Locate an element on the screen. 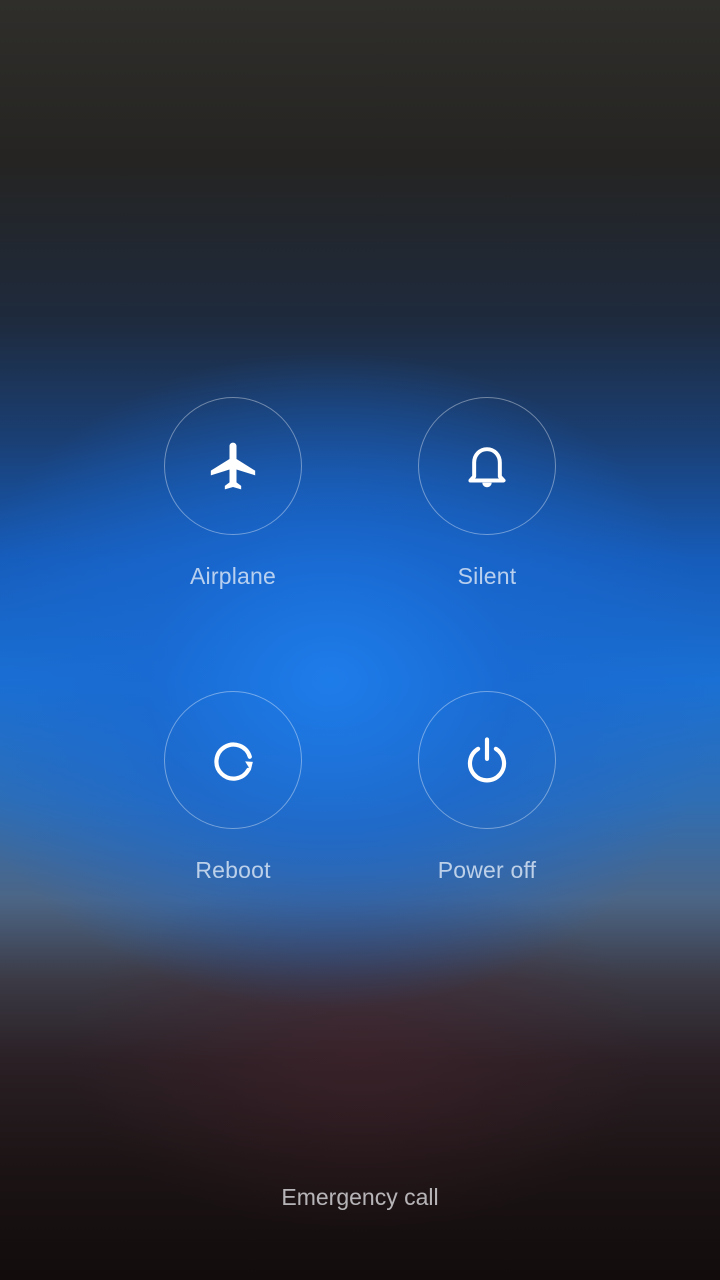 The height and width of the screenshot is (1280, 720). silent-mode-button: Silent is located at coordinates (487, 497).